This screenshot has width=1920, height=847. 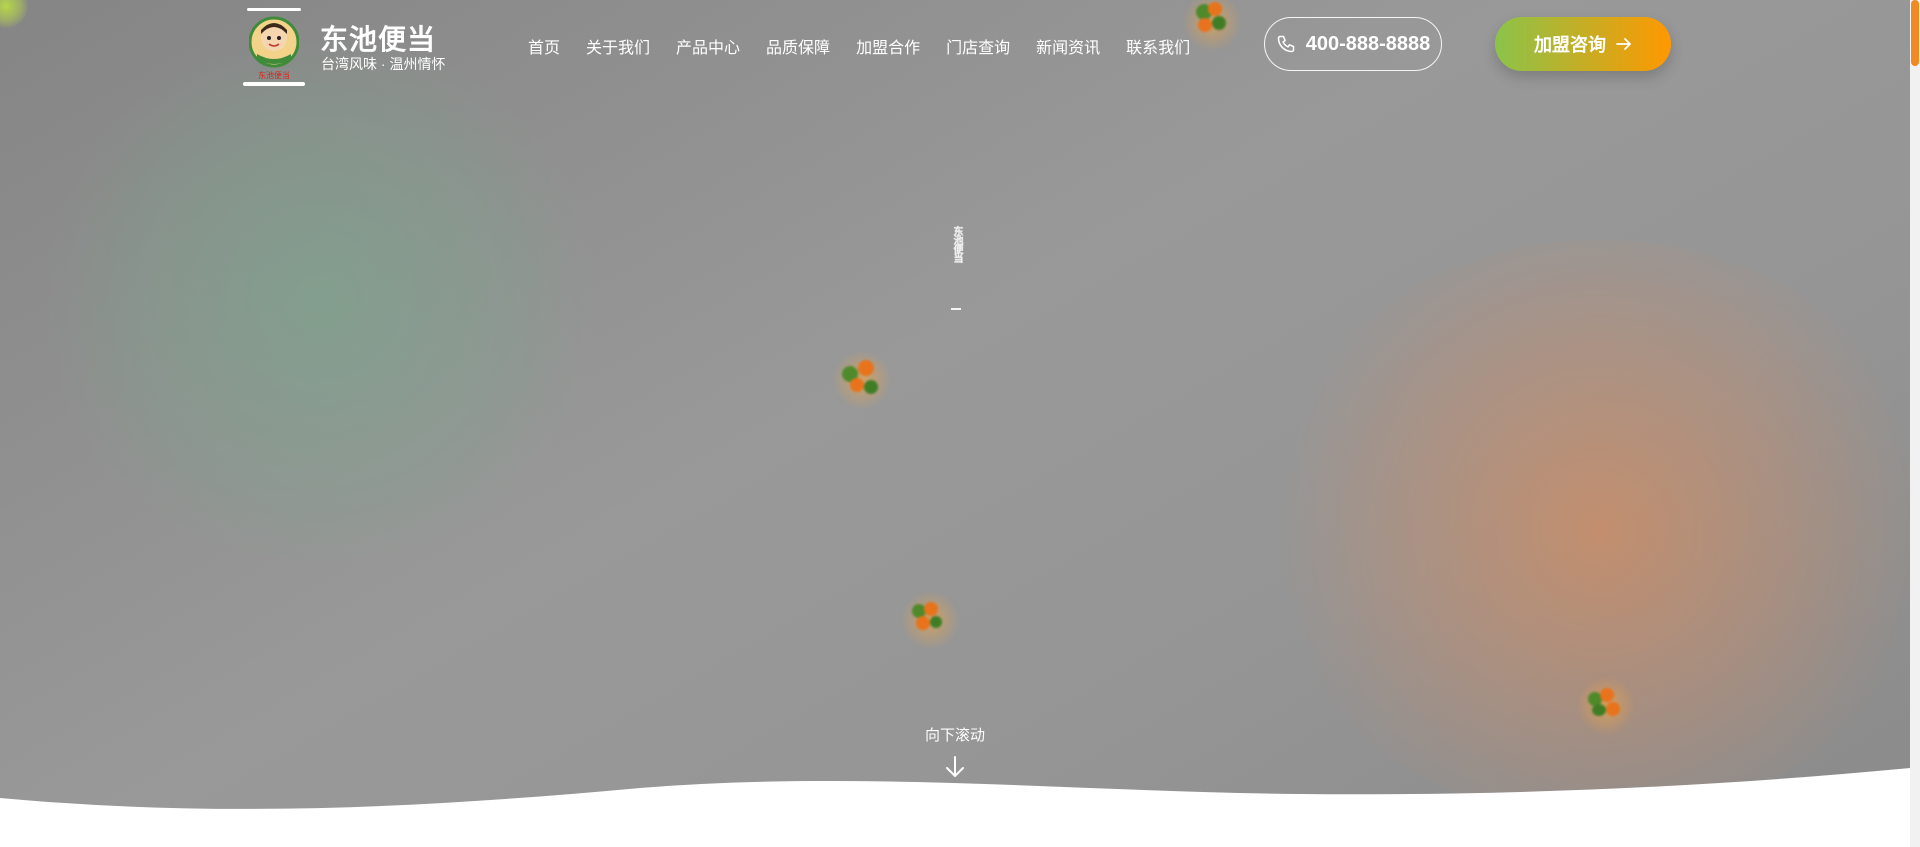 I want to click on logo-top-bar, so click(x=274, y=9).